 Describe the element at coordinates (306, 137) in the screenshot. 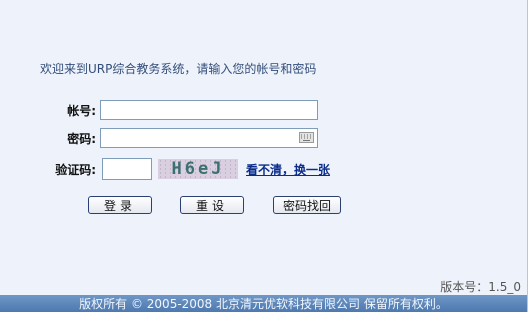

I see `keyboard-icon` at that location.